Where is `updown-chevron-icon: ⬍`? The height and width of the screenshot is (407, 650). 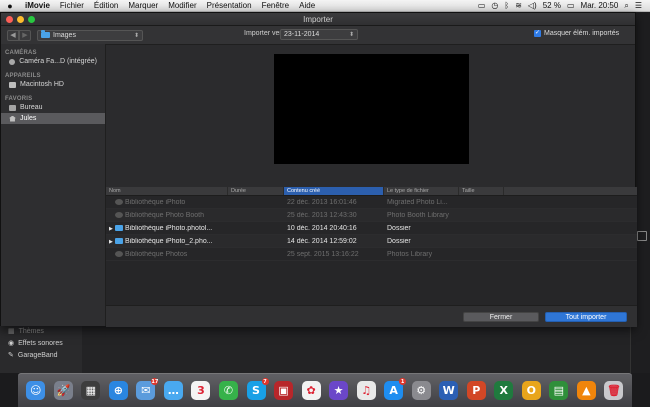 updown-chevron-icon: ⬍ is located at coordinates (136, 35).